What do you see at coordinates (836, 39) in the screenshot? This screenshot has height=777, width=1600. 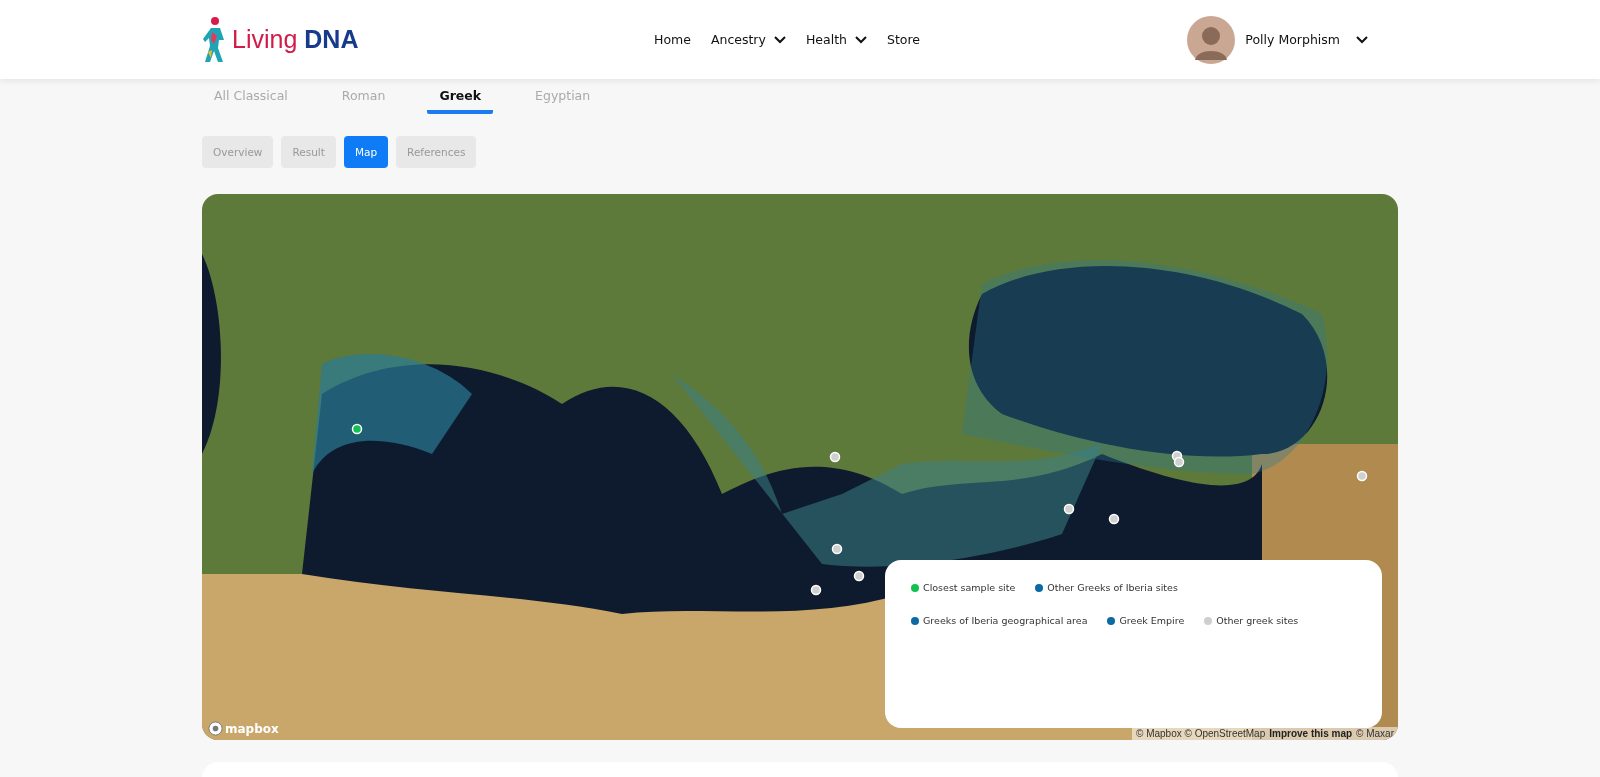 I see `nav-link: Health` at bounding box center [836, 39].